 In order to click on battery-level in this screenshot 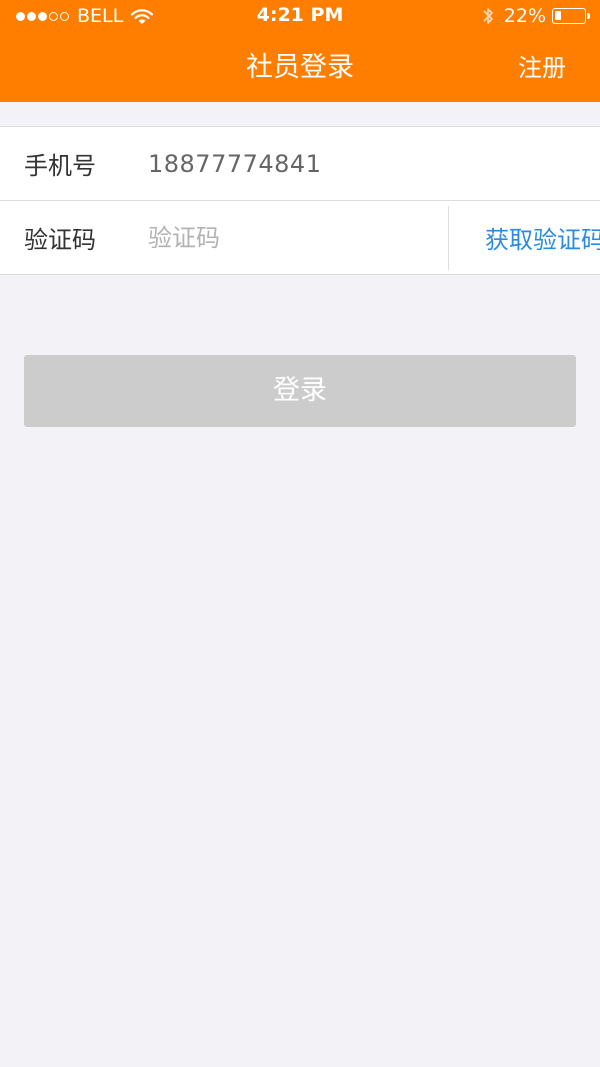, I will do `click(558, 15)`.